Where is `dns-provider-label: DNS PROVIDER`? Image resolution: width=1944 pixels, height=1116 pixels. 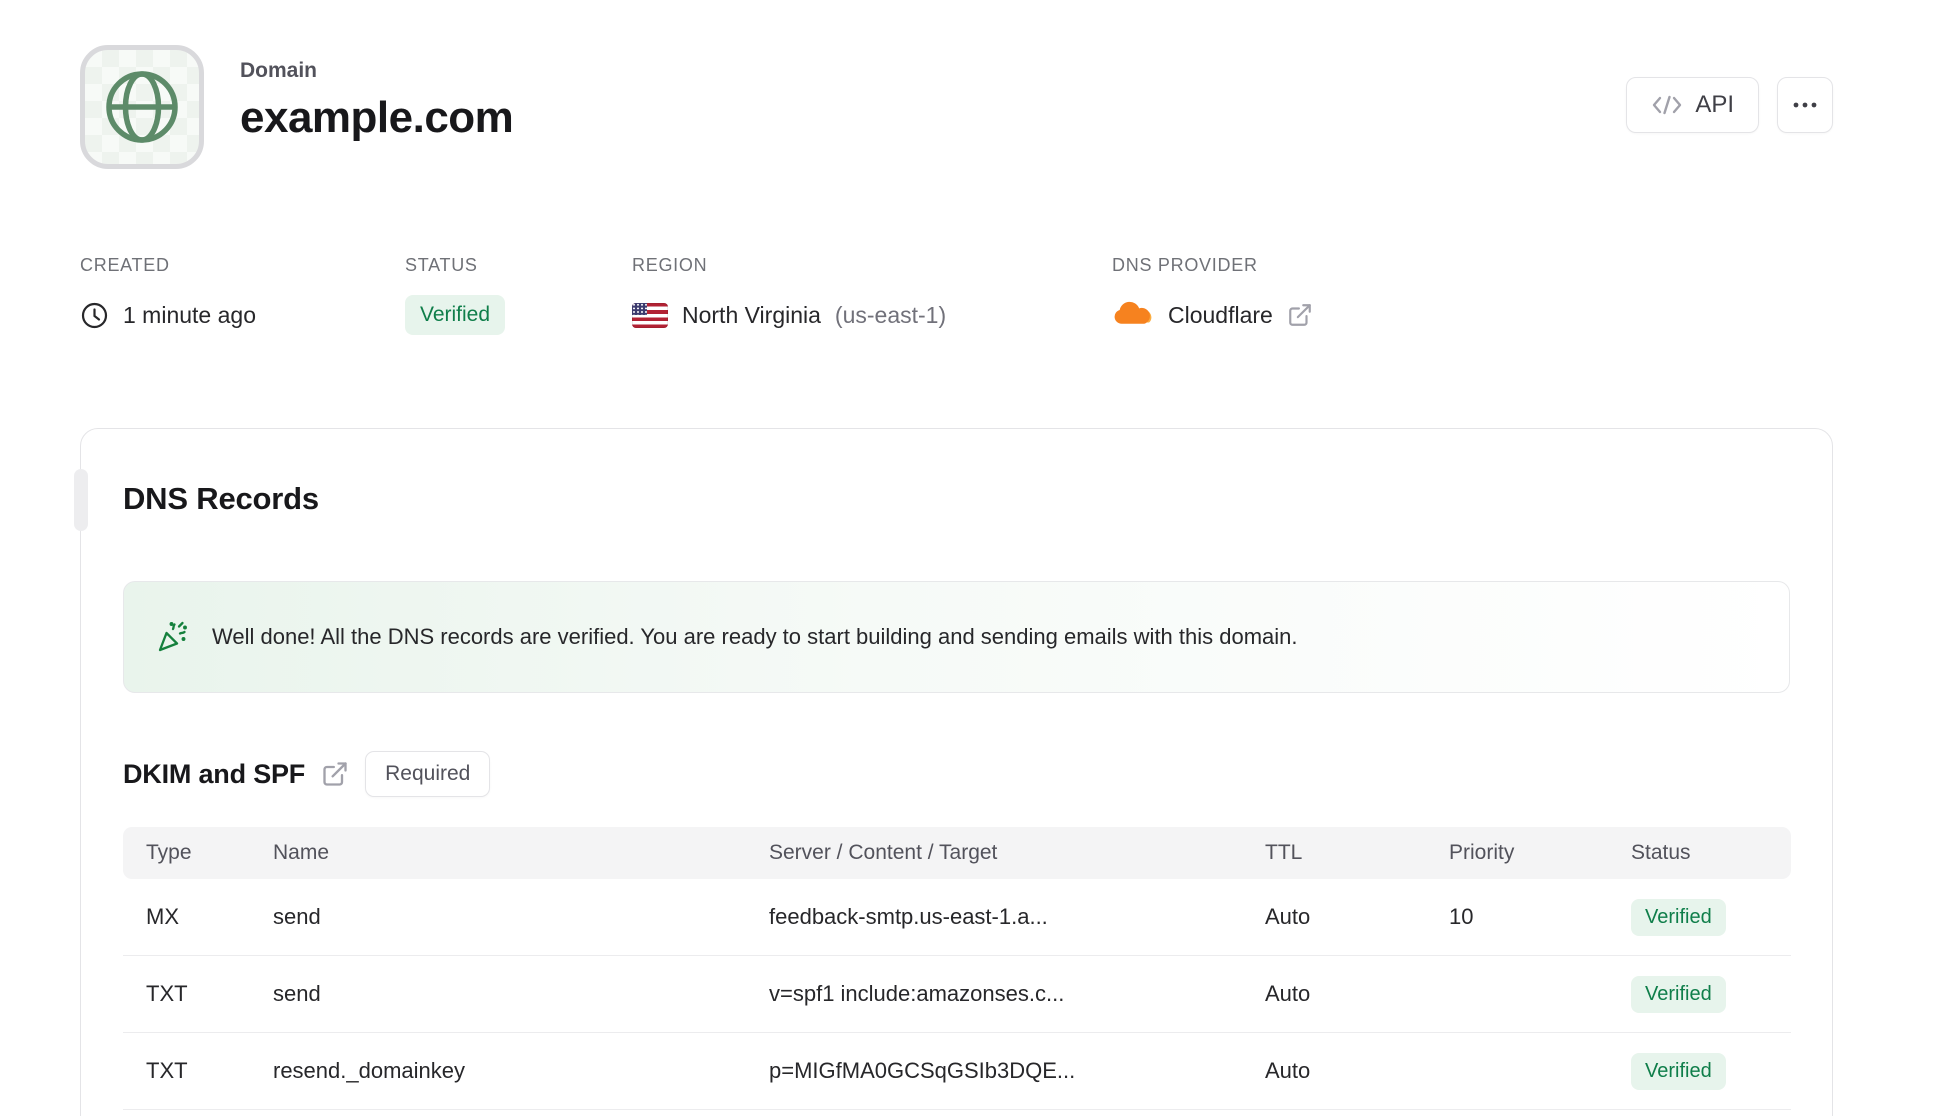 dns-provider-label: DNS PROVIDER is located at coordinates (1185, 265).